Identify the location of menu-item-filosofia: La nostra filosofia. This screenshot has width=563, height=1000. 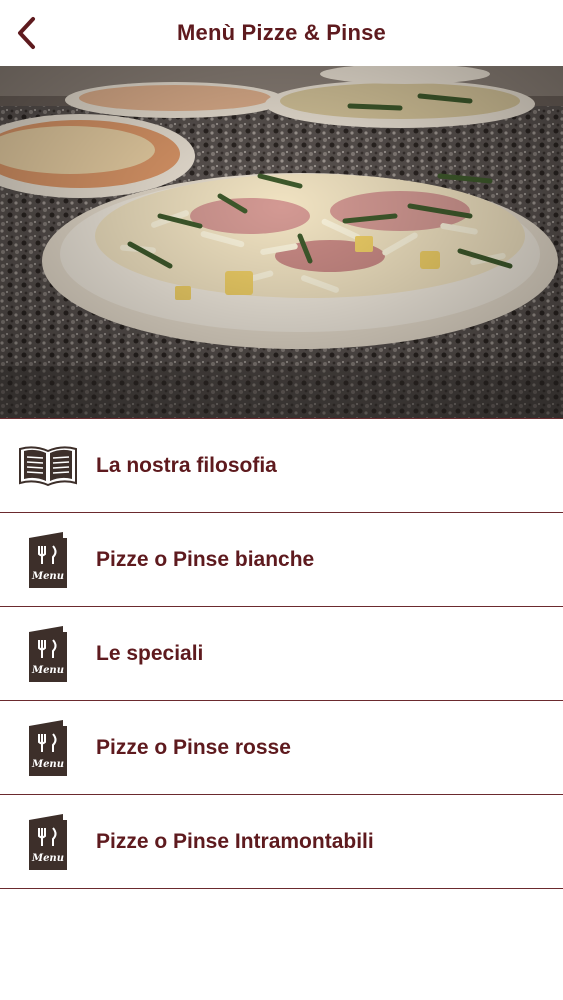
(281, 465).